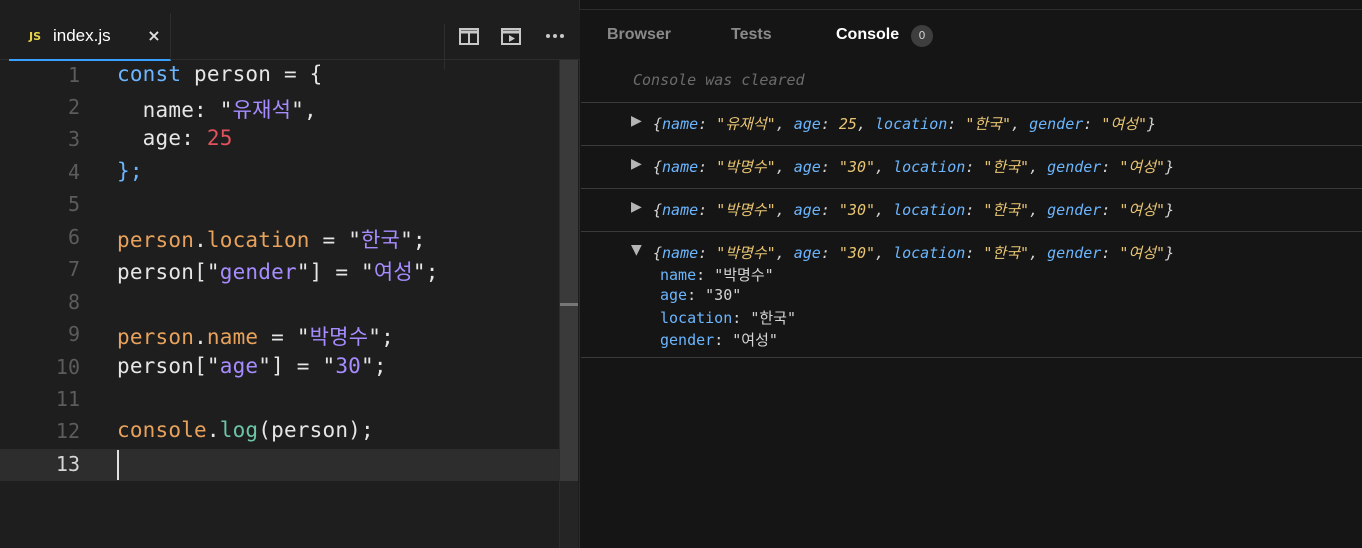 Image resolution: width=1362 pixels, height=548 pixels. What do you see at coordinates (154, 36) in the screenshot?
I see `close-icon: ×` at bounding box center [154, 36].